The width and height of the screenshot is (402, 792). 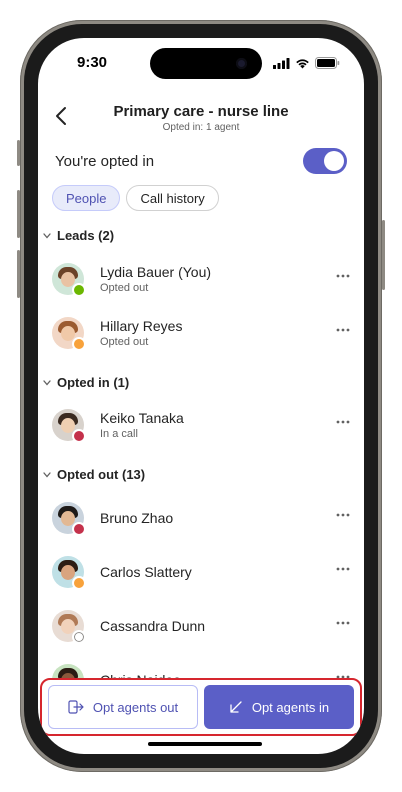 I want to click on tab-bar: People Call history, so click(x=135, y=198).